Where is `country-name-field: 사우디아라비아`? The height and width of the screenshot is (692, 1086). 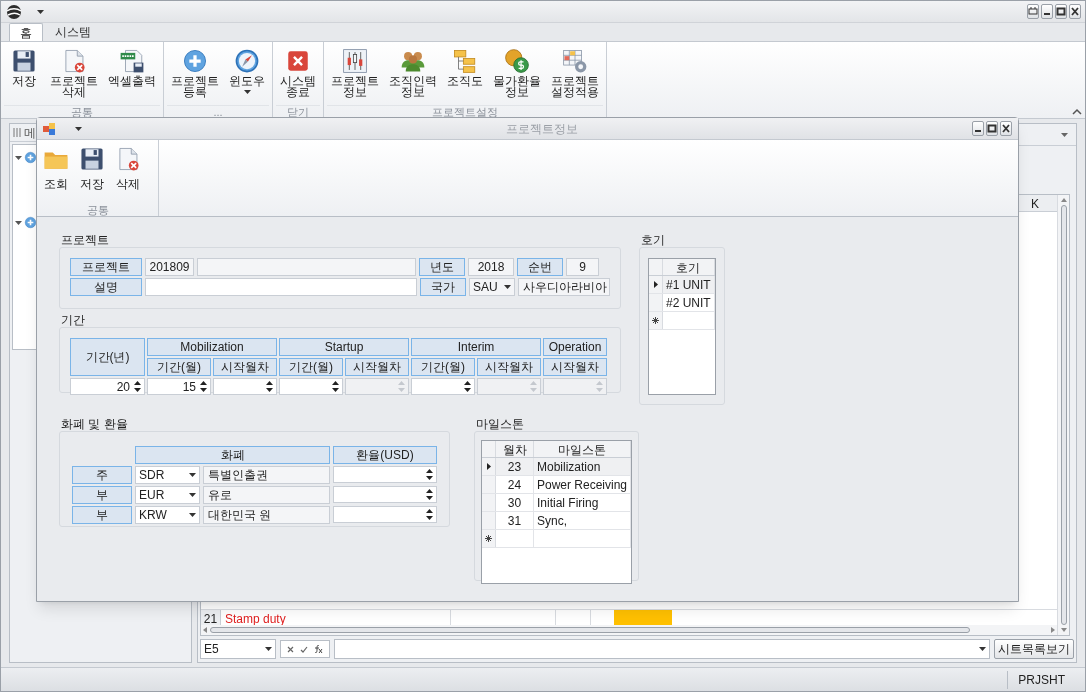 country-name-field: 사우디아라비아 is located at coordinates (564, 287).